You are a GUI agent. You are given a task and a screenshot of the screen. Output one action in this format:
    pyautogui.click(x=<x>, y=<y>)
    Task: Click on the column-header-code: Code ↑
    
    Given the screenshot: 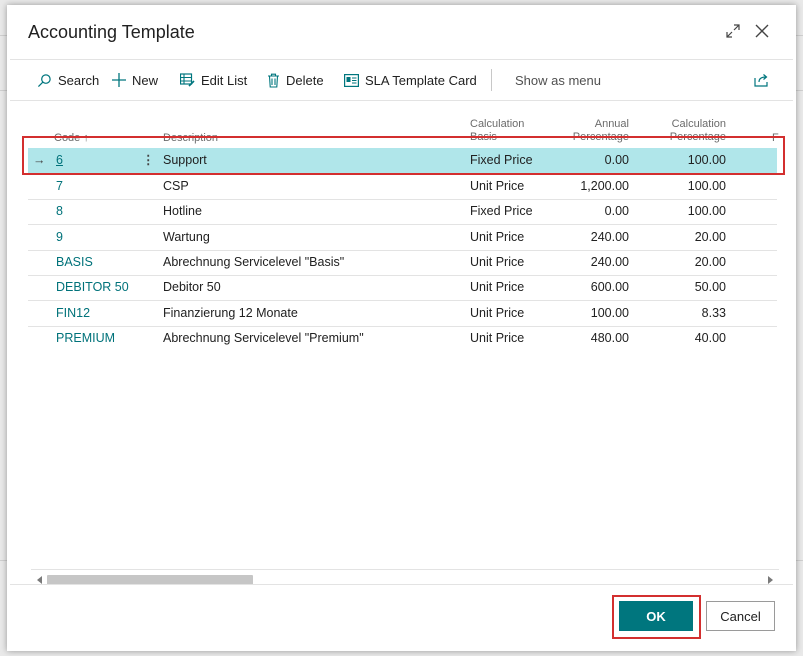 What is the action you would take?
    pyautogui.click(x=71, y=138)
    